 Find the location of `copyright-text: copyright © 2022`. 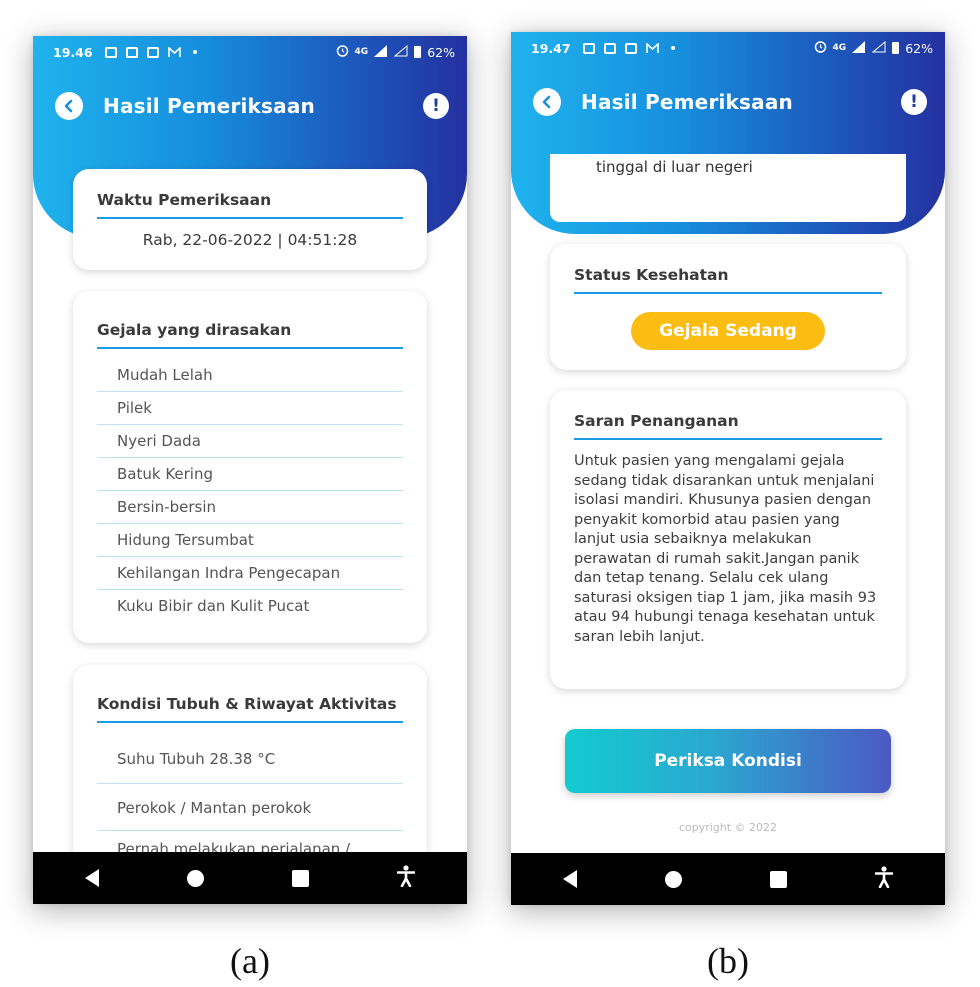

copyright-text: copyright © 2022 is located at coordinates (728, 827).